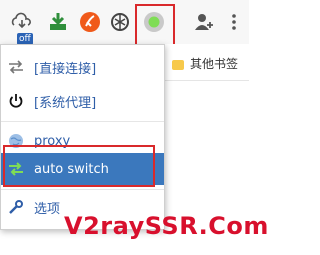 The height and width of the screenshot is (255, 320). I want to click on bookmark-folder-other: 其他书签, so click(205, 63).